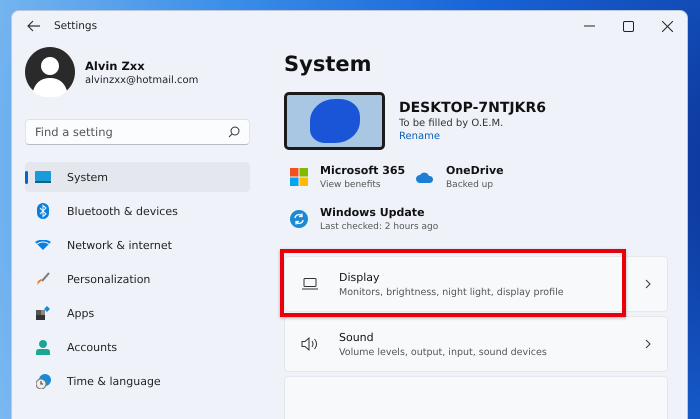 This screenshot has height=419, width=700. I want to click on back-arrow-icon, so click(34, 26).